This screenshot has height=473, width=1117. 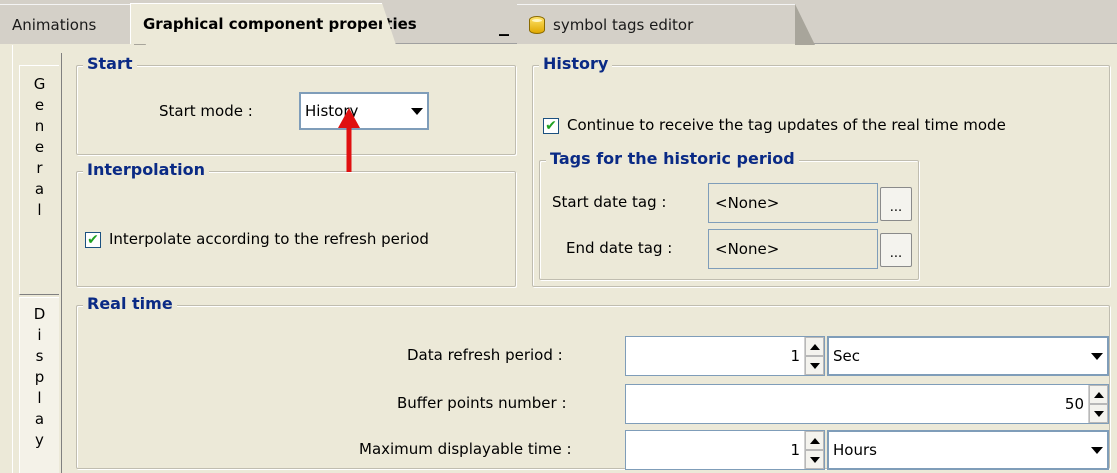 What do you see at coordinates (39, 419) in the screenshot?
I see `vtab-display-letter: a` at bounding box center [39, 419].